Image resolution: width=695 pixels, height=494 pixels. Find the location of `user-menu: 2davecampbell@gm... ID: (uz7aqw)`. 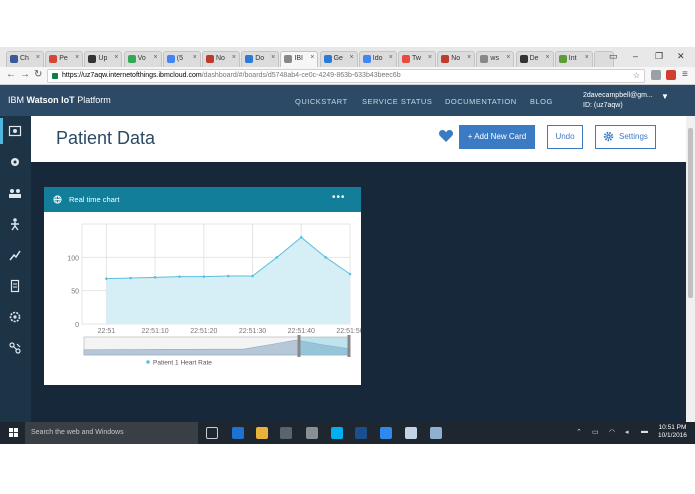

user-menu: 2davecampbell@gm... ID: (uz7aqw) is located at coordinates (618, 101).